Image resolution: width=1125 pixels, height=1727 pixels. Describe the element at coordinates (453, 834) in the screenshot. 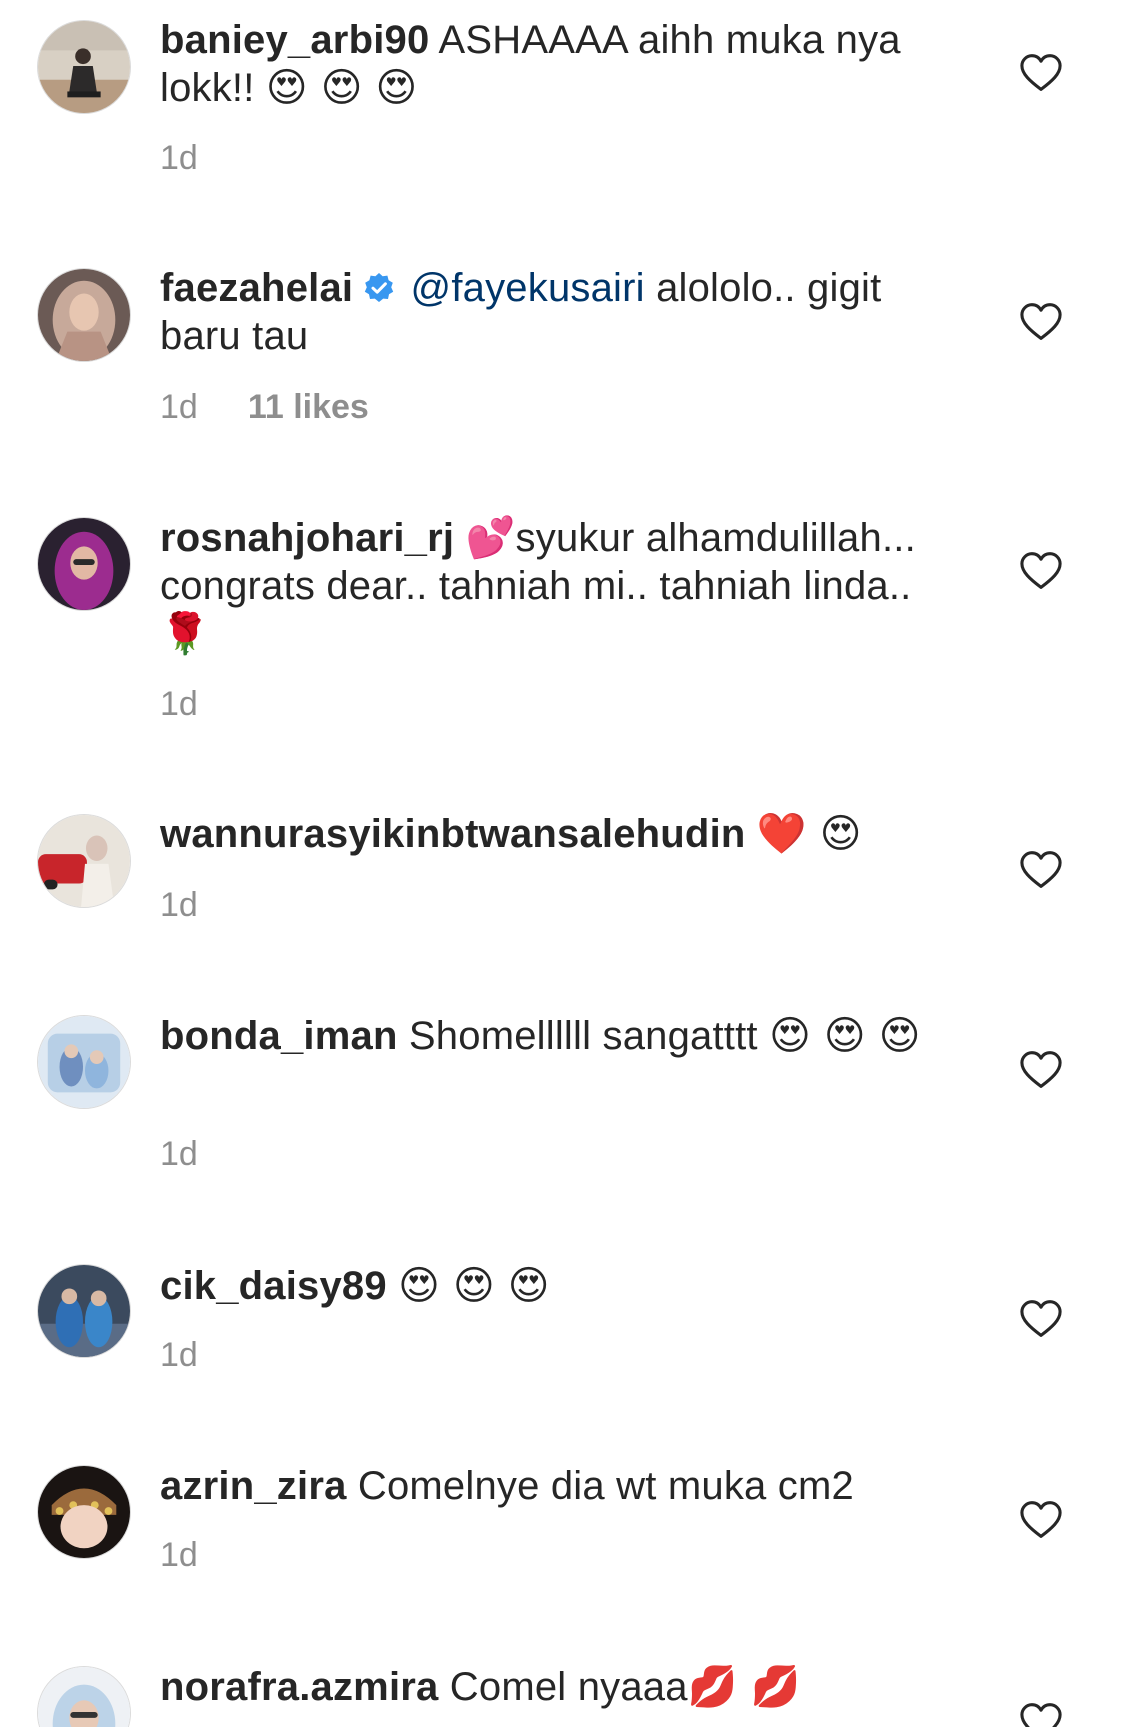

I see `comment-username: wannurasyikinbtwansalehudin` at that location.